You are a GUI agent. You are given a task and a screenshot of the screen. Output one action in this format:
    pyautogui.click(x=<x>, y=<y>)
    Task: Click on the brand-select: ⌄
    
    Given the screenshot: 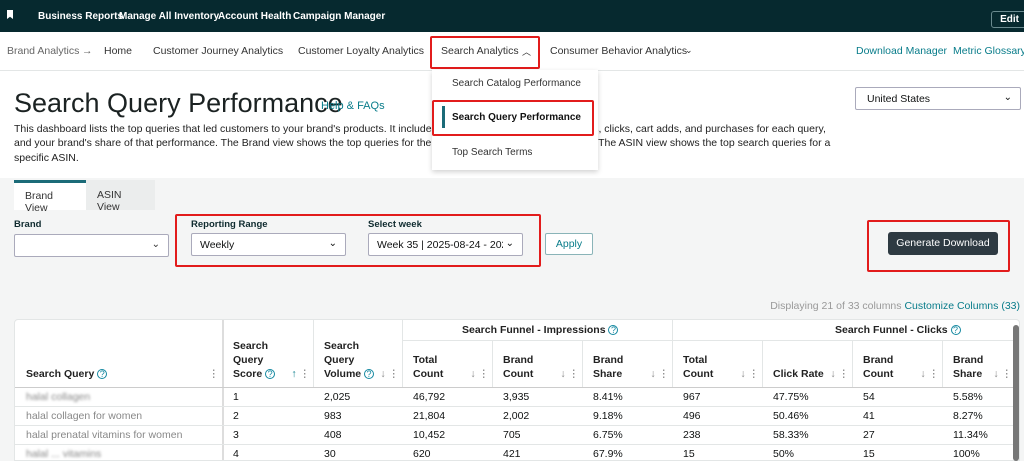 What is the action you would take?
    pyautogui.click(x=91, y=245)
    